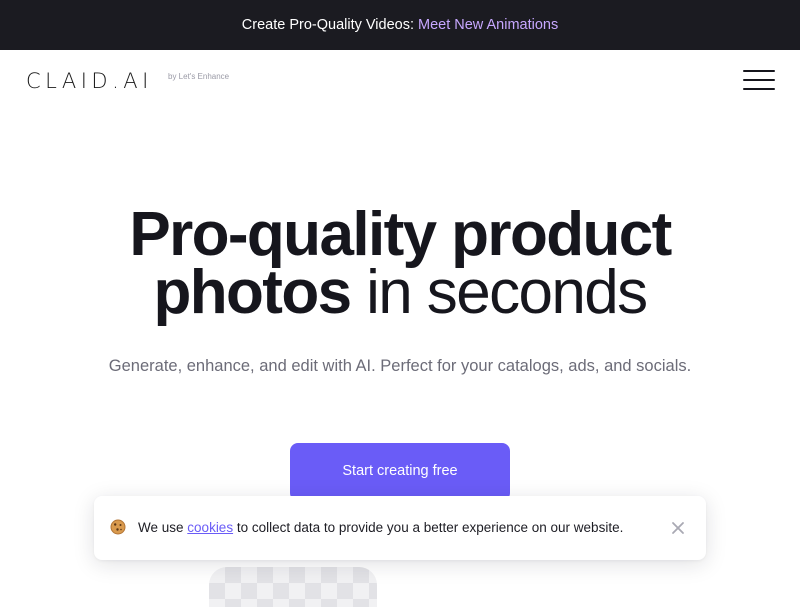  Describe the element at coordinates (89, 81) in the screenshot. I see `claid-logo: CLAID.AI` at that location.